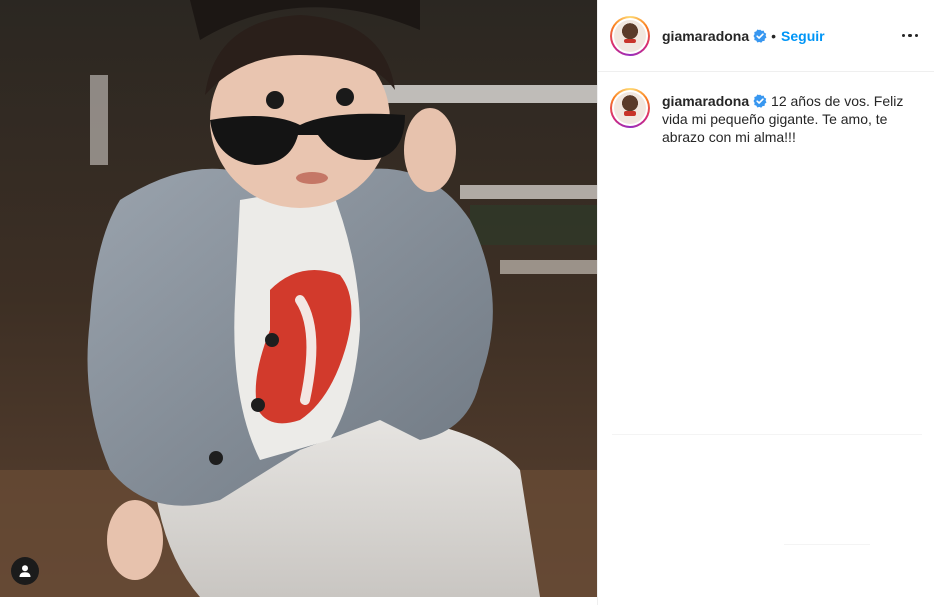 Image resolution: width=934 pixels, height=605 pixels. What do you see at coordinates (775, 119) in the screenshot?
I see `caption-line-2: vida mi pequeño gigante. Te amo, te` at bounding box center [775, 119].